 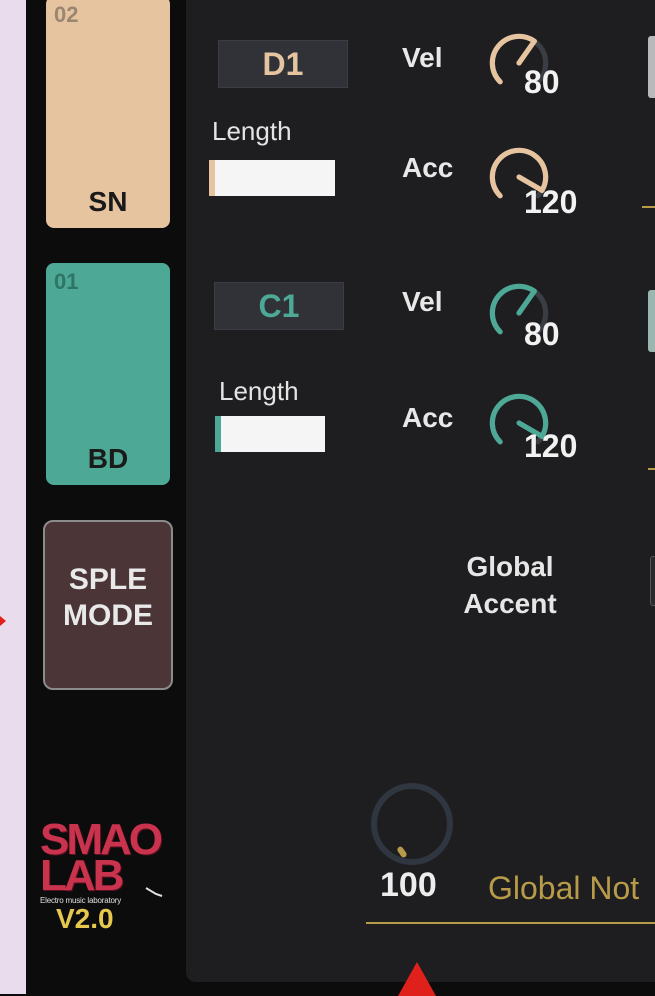 I want to click on global-note-value: 100, so click(x=408, y=885).